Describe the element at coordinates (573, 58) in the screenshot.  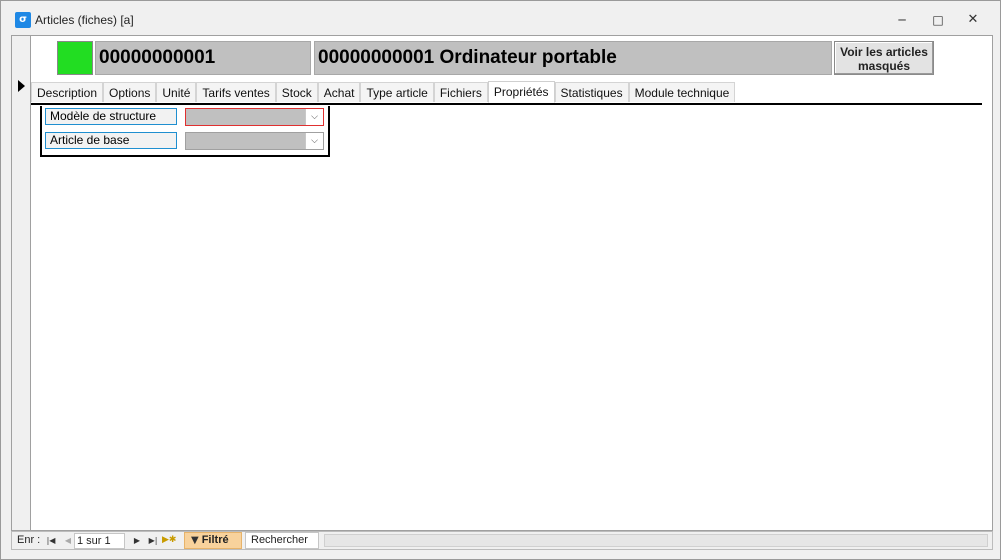
I see `article-name-field: 00000000001 Ordinateur portable` at that location.